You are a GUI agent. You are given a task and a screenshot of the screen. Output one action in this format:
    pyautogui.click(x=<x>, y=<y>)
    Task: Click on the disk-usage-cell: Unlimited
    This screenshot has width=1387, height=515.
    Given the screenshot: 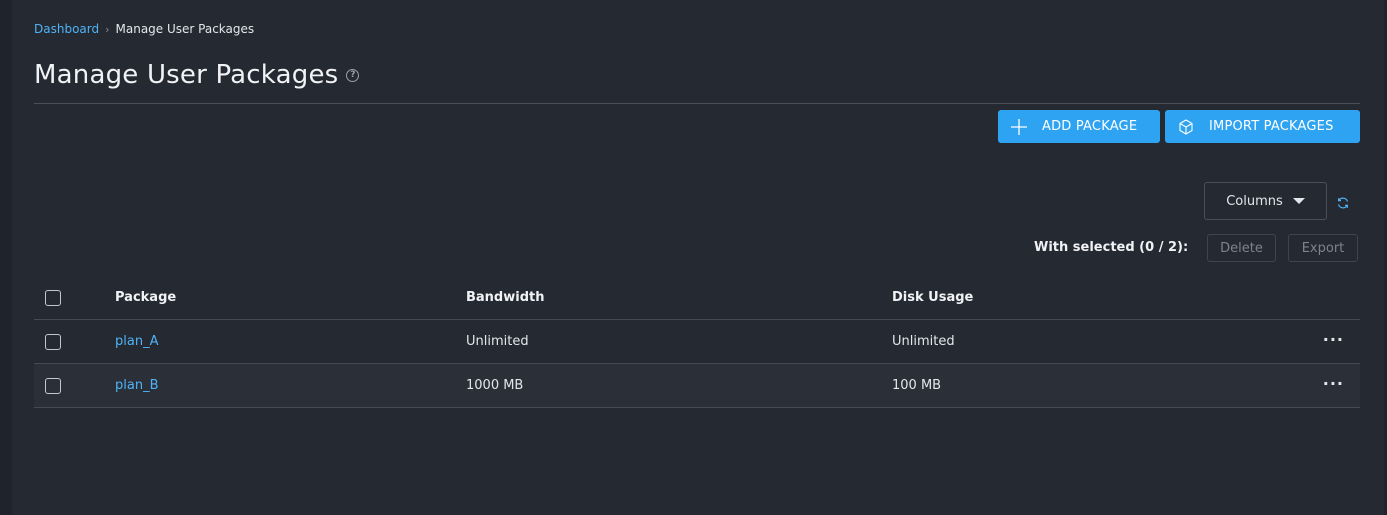 What is the action you would take?
    pyautogui.click(x=923, y=341)
    